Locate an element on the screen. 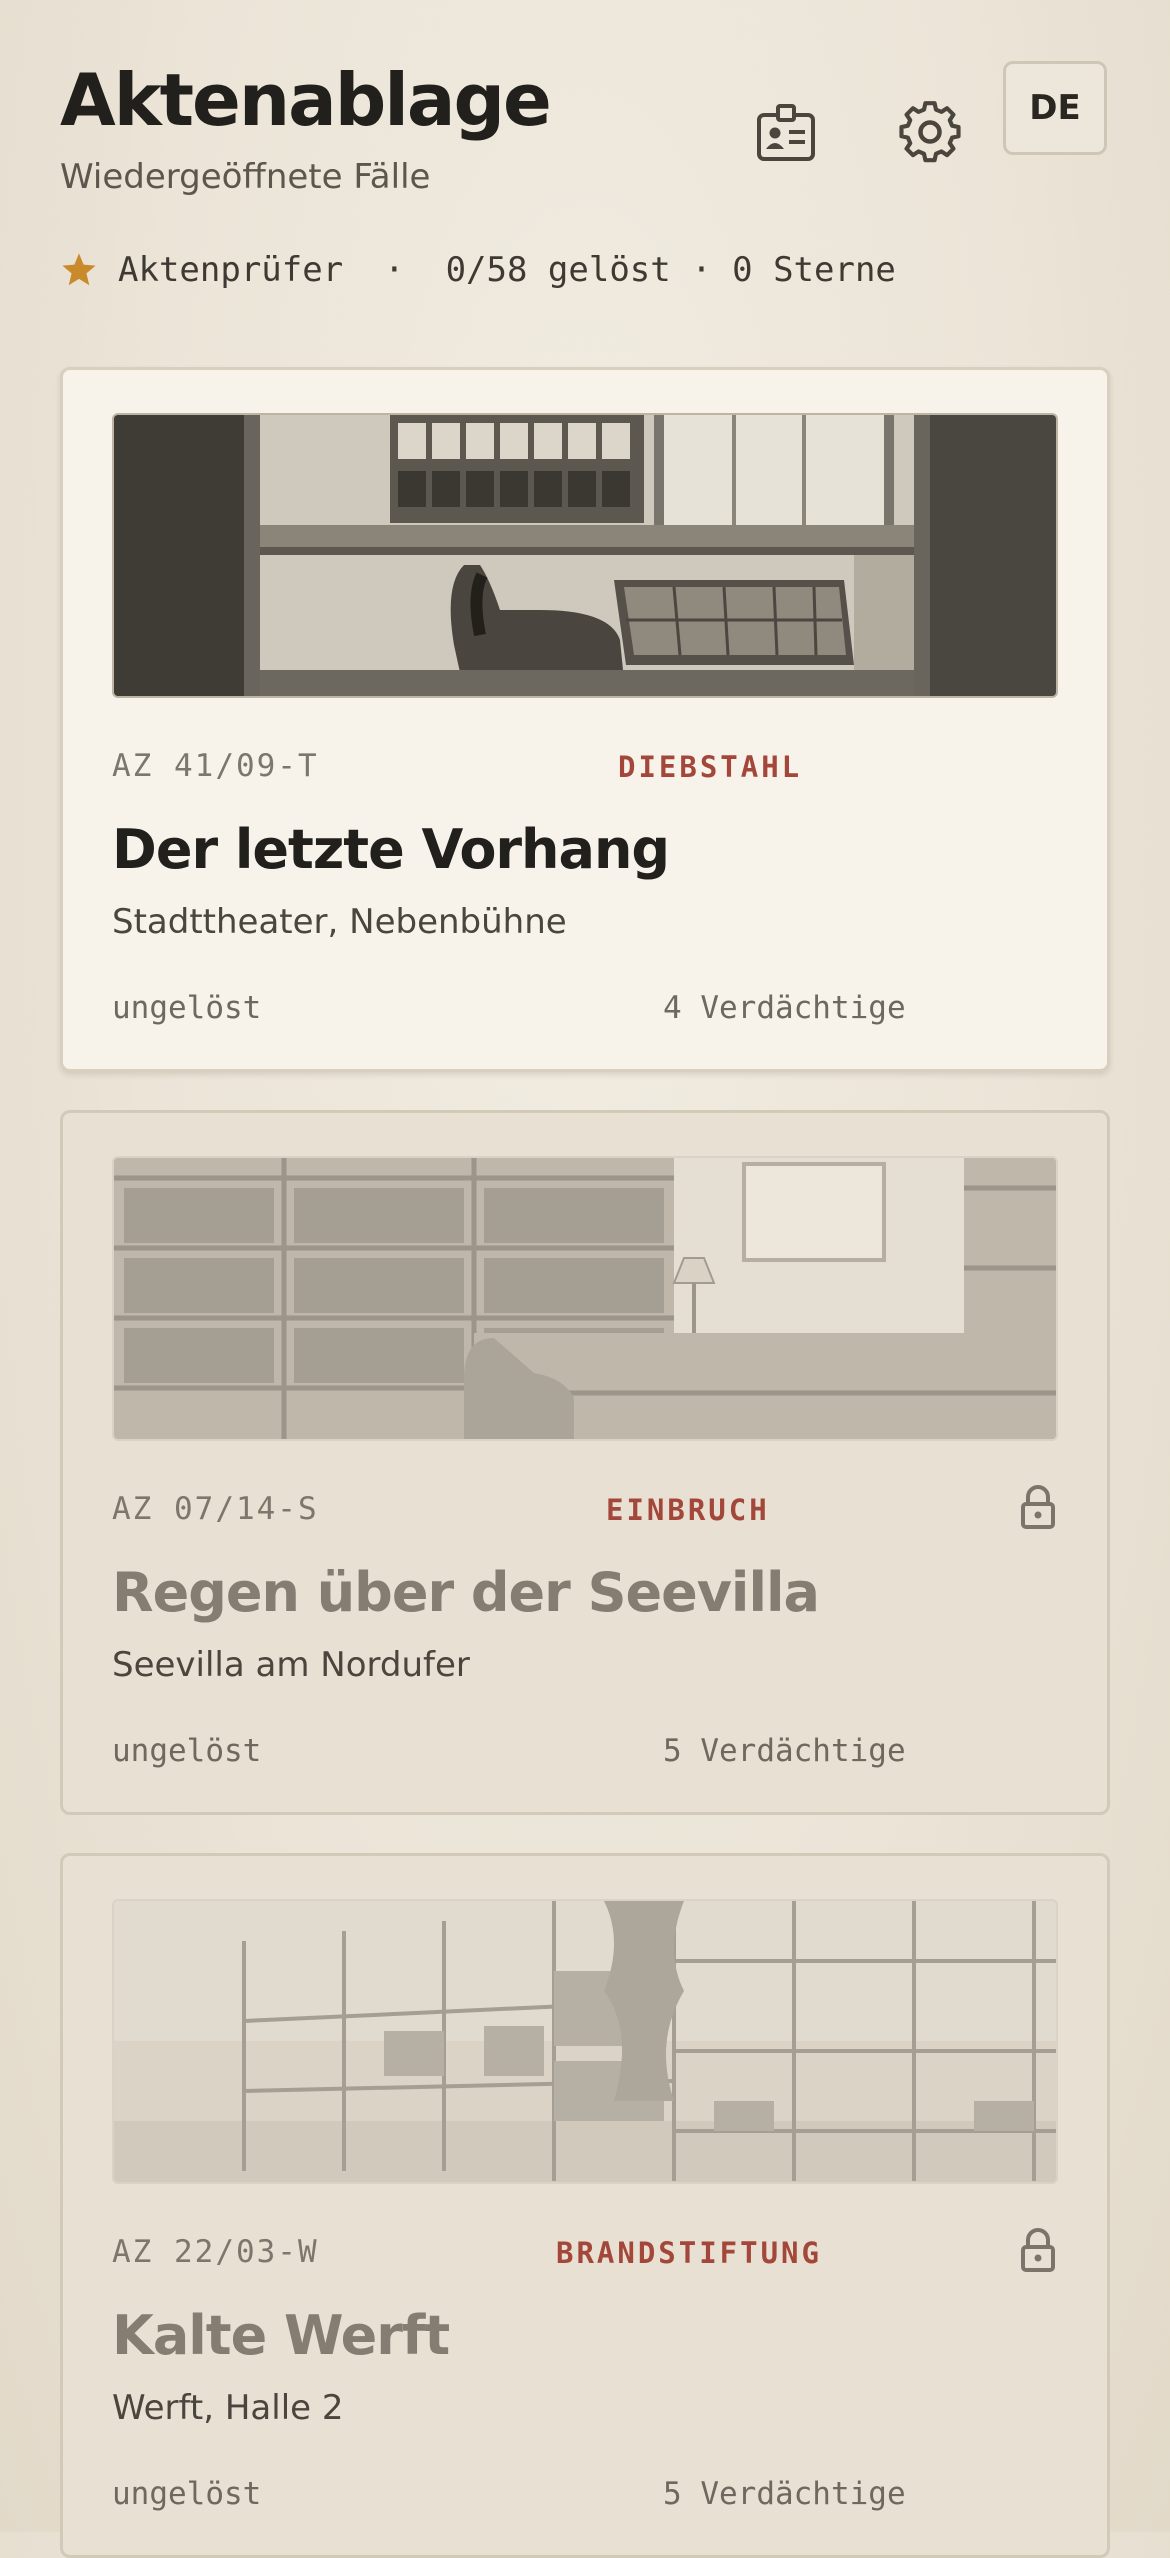 Image resolution: width=1170 pixels, height=2558 pixels. case-number: AZ 41/09-T is located at coordinates (215, 766).